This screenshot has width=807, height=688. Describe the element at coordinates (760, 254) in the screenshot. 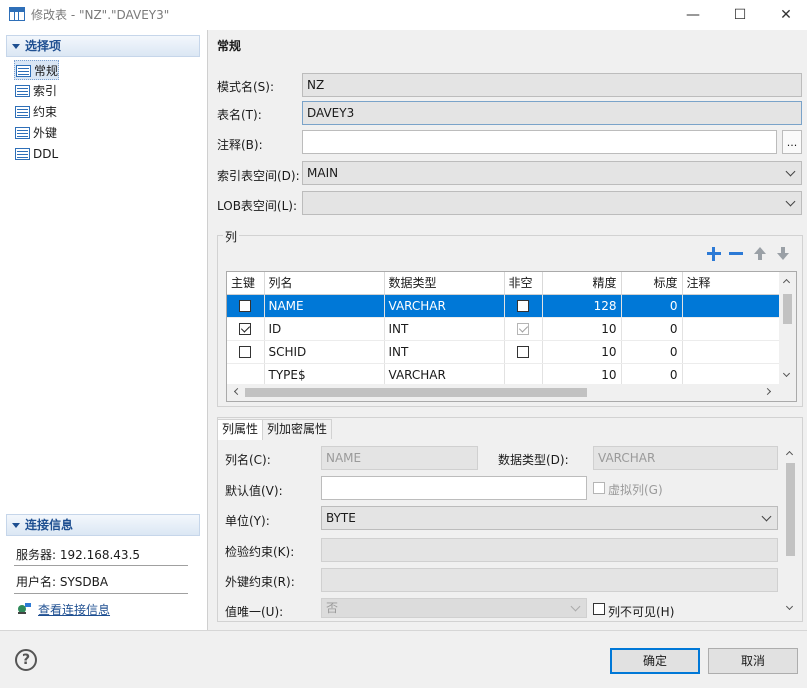

I see `move-up-icon` at that location.